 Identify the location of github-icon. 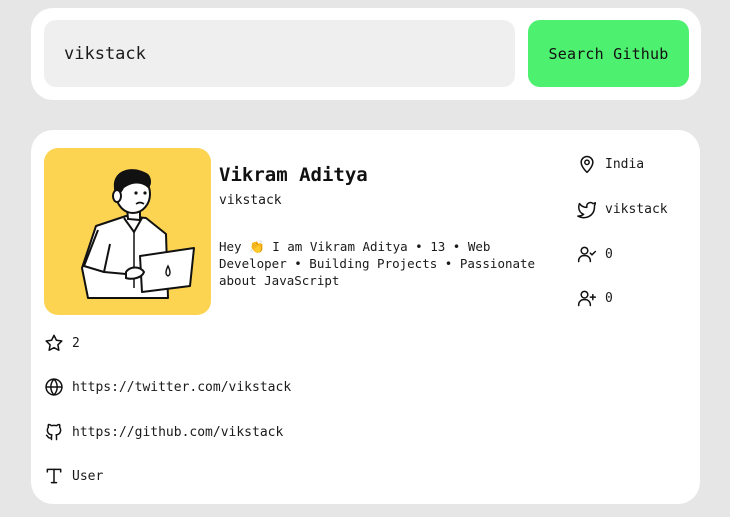
(54, 432).